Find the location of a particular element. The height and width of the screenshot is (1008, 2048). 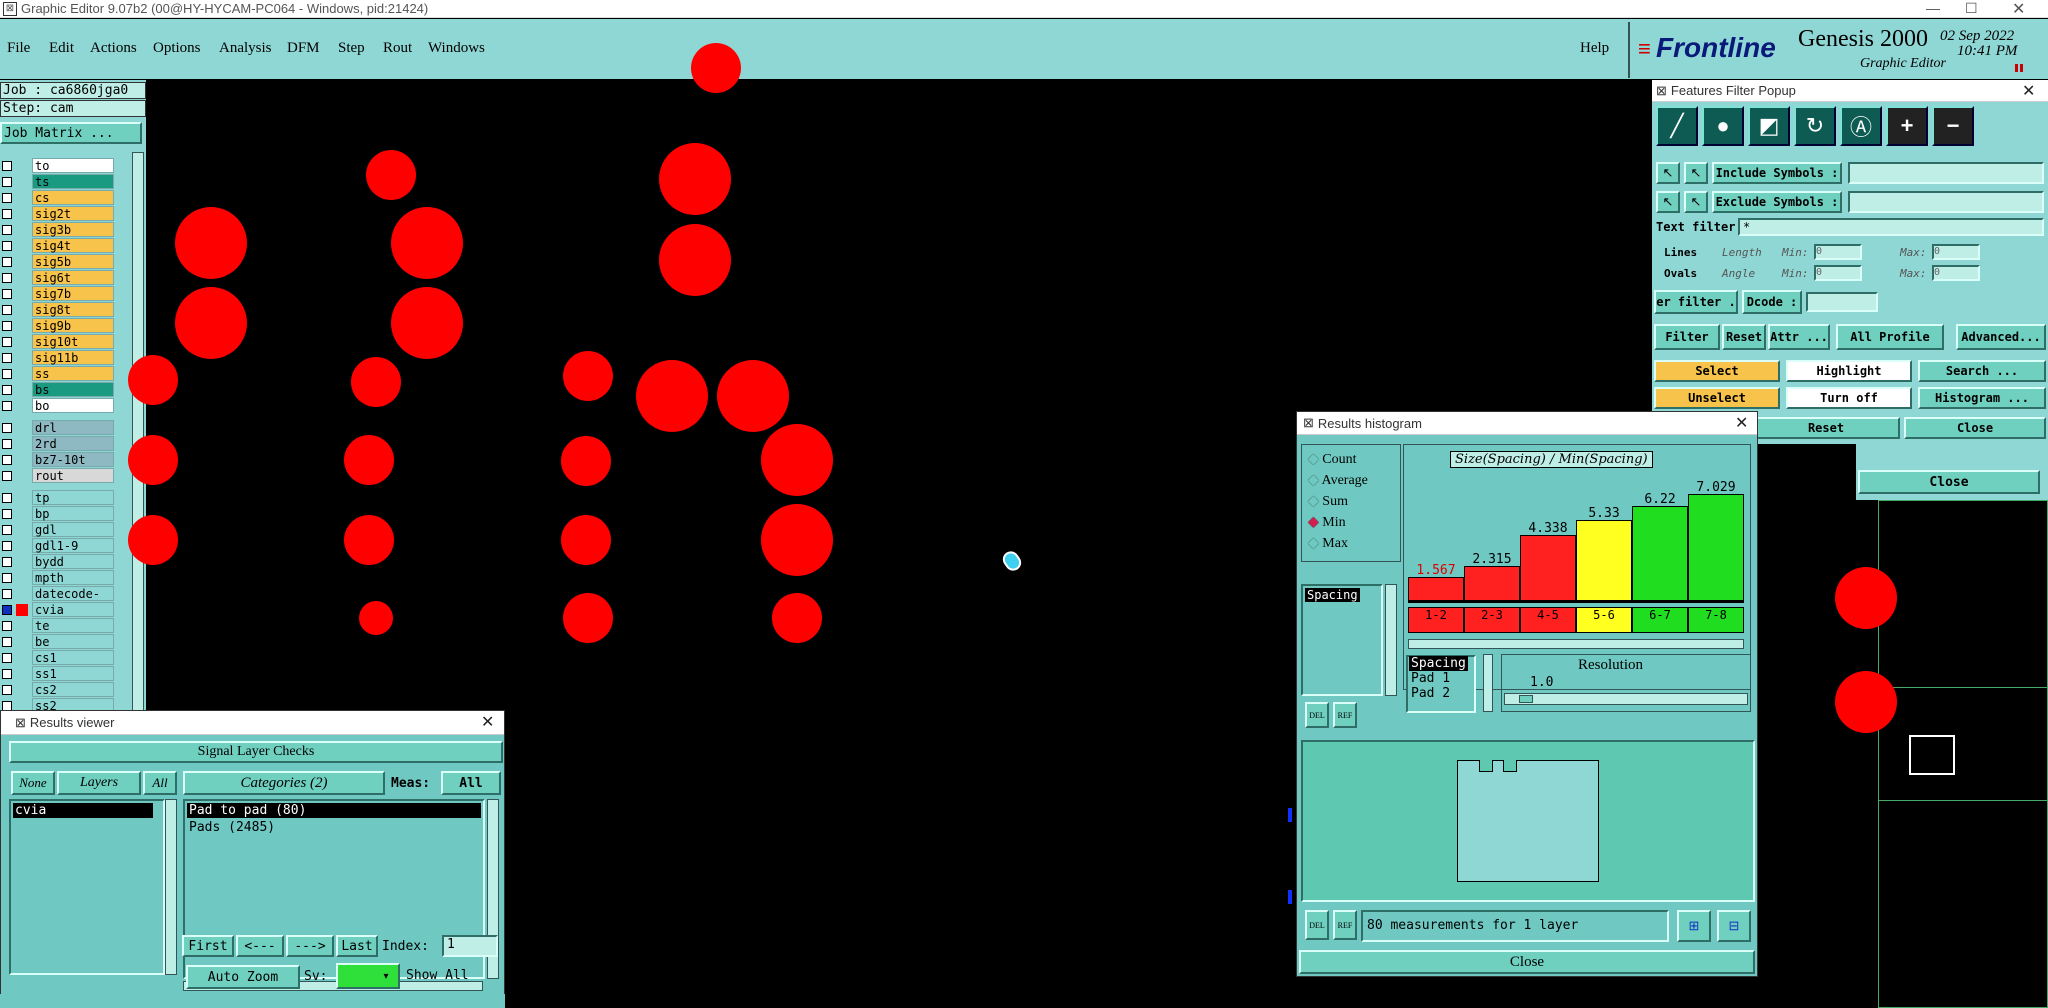

positive-polarity-button: + is located at coordinates (1907, 126).